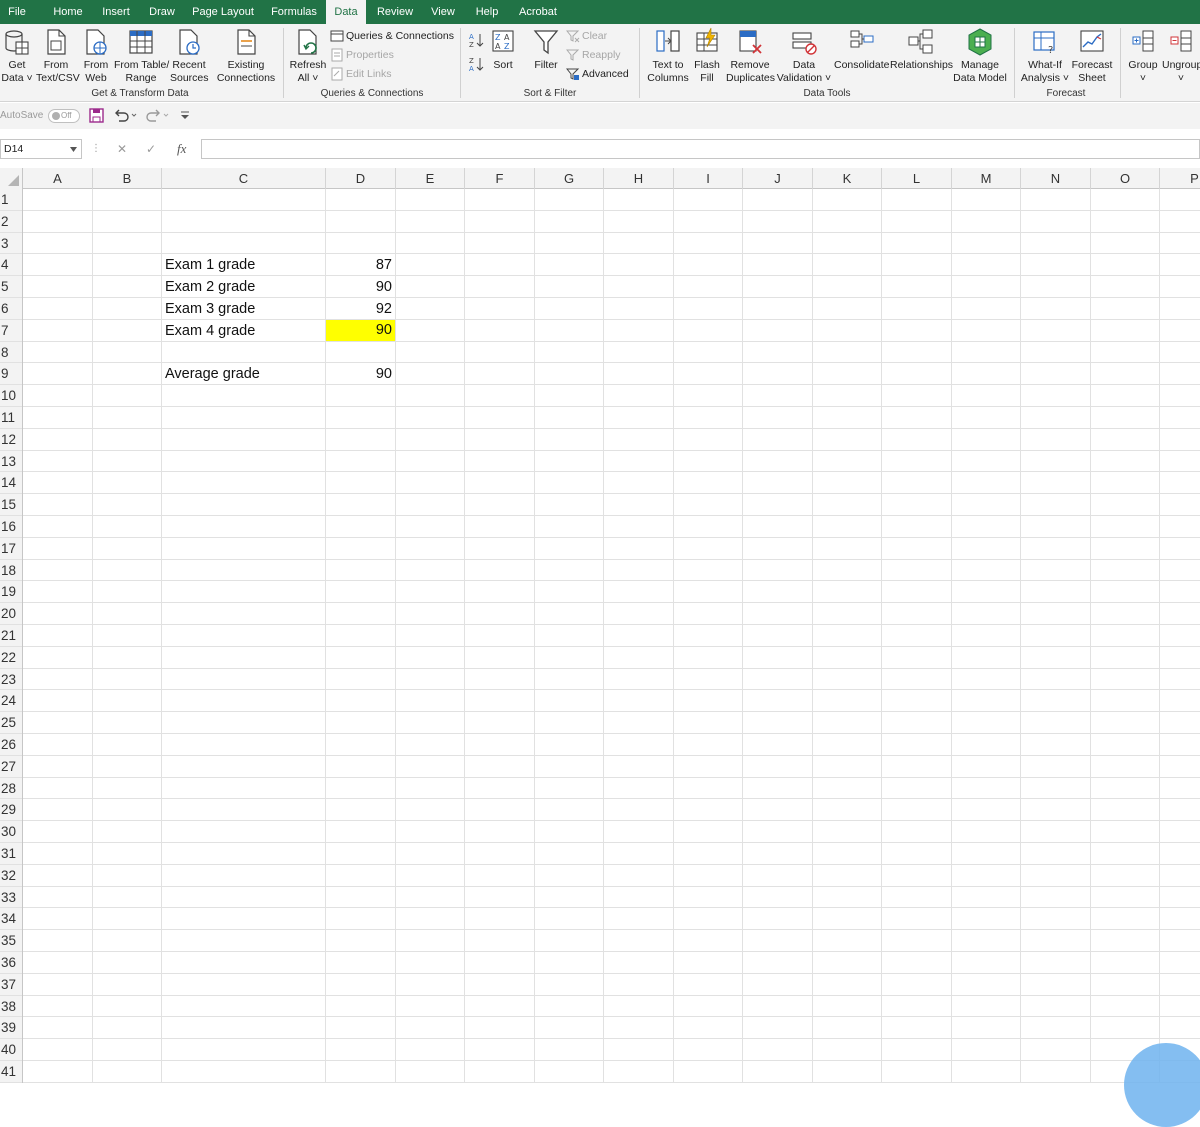 The height and width of the screenshot is (1127, 1200). I want to click on row-header-10: 10, so click(11, 396).